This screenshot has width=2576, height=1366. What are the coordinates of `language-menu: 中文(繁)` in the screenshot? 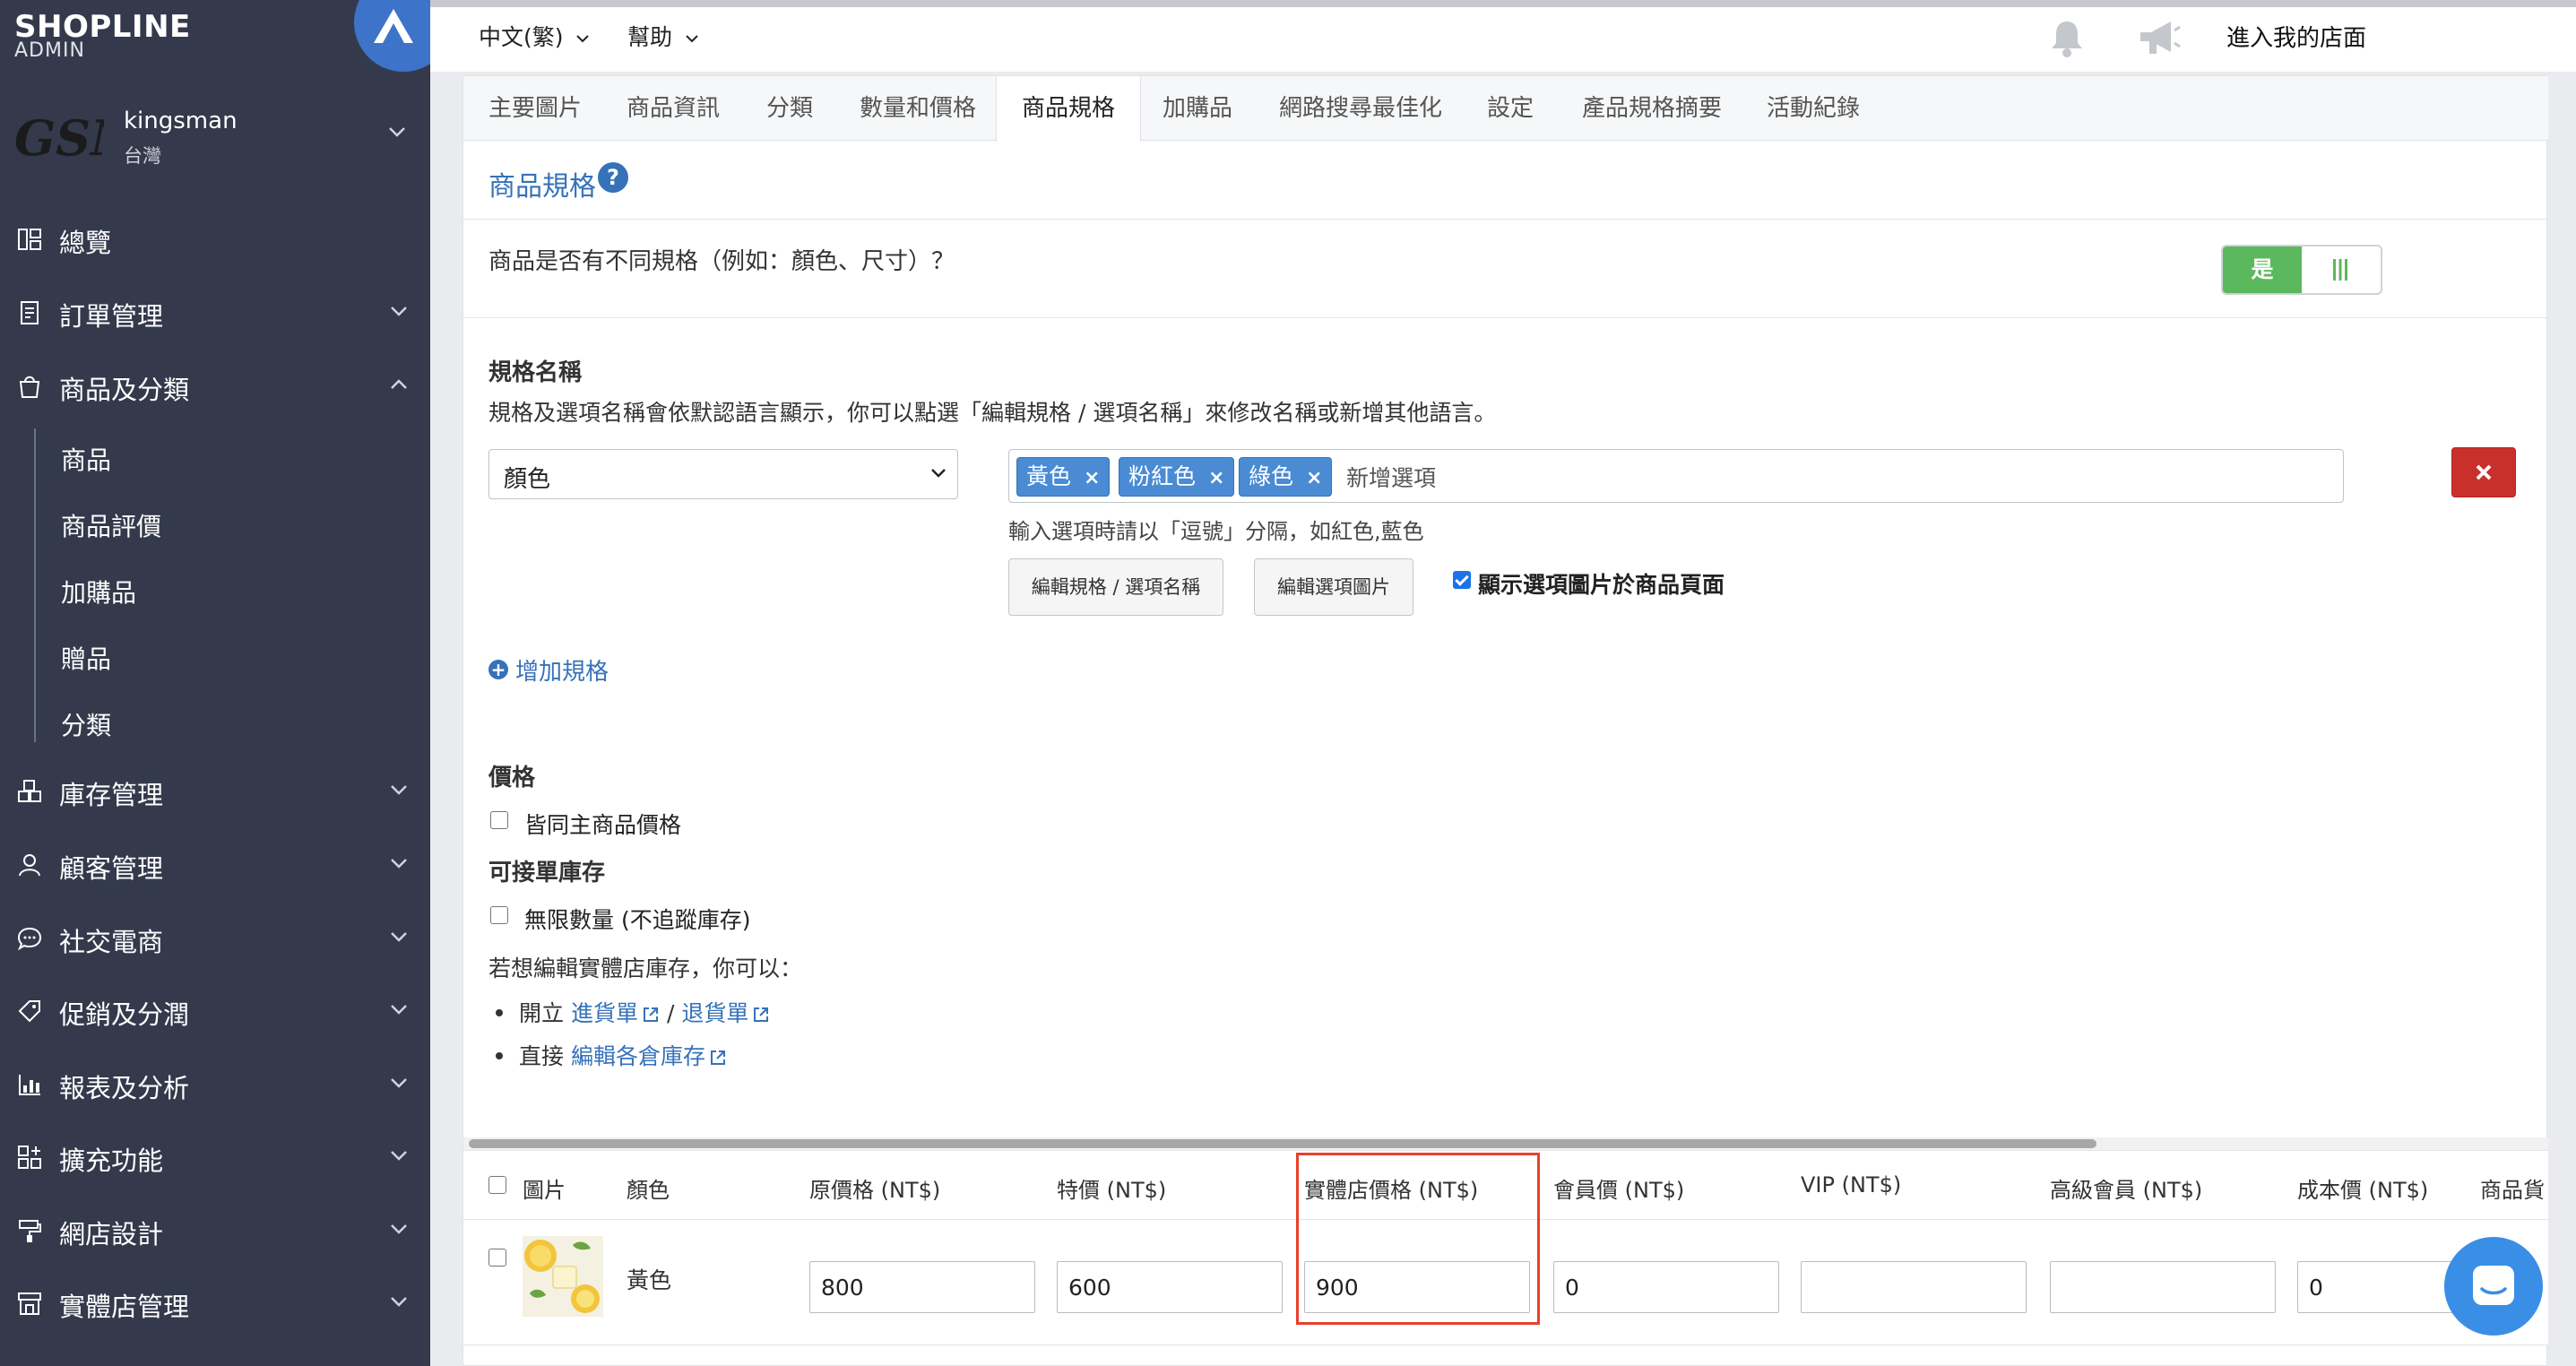 It's located at (534, 36).